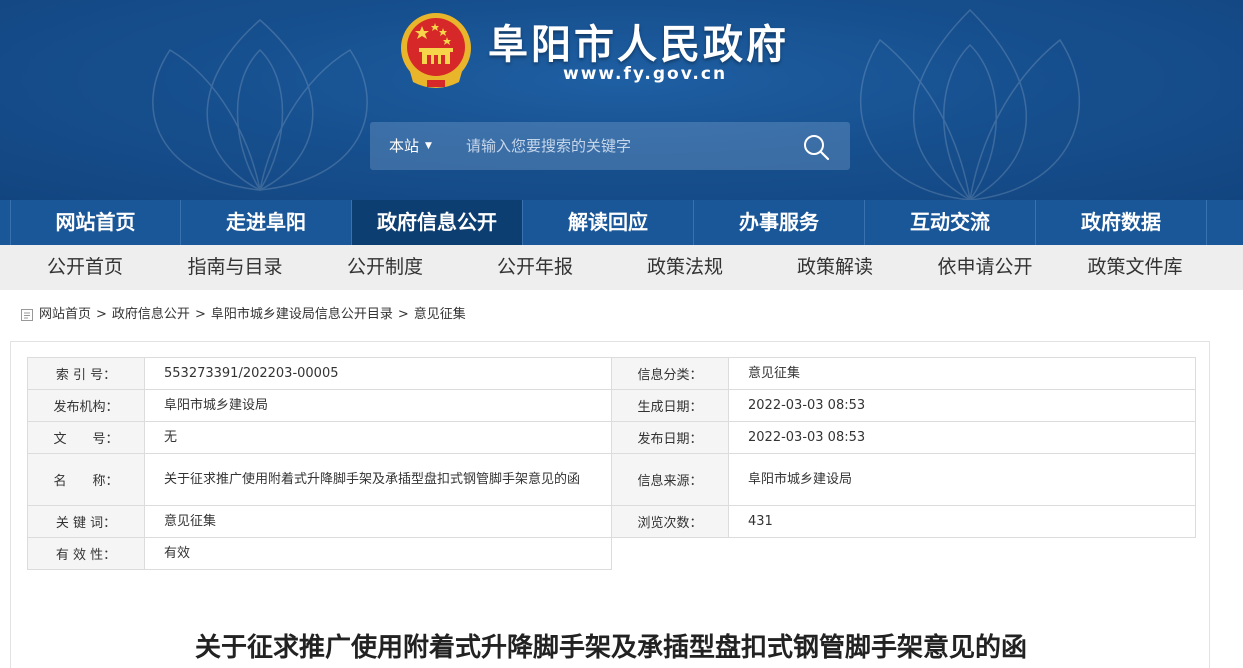 Image resolution: width=1243 pixels, height=668 pixels. I want to click on home-icon, so click(27, 315).